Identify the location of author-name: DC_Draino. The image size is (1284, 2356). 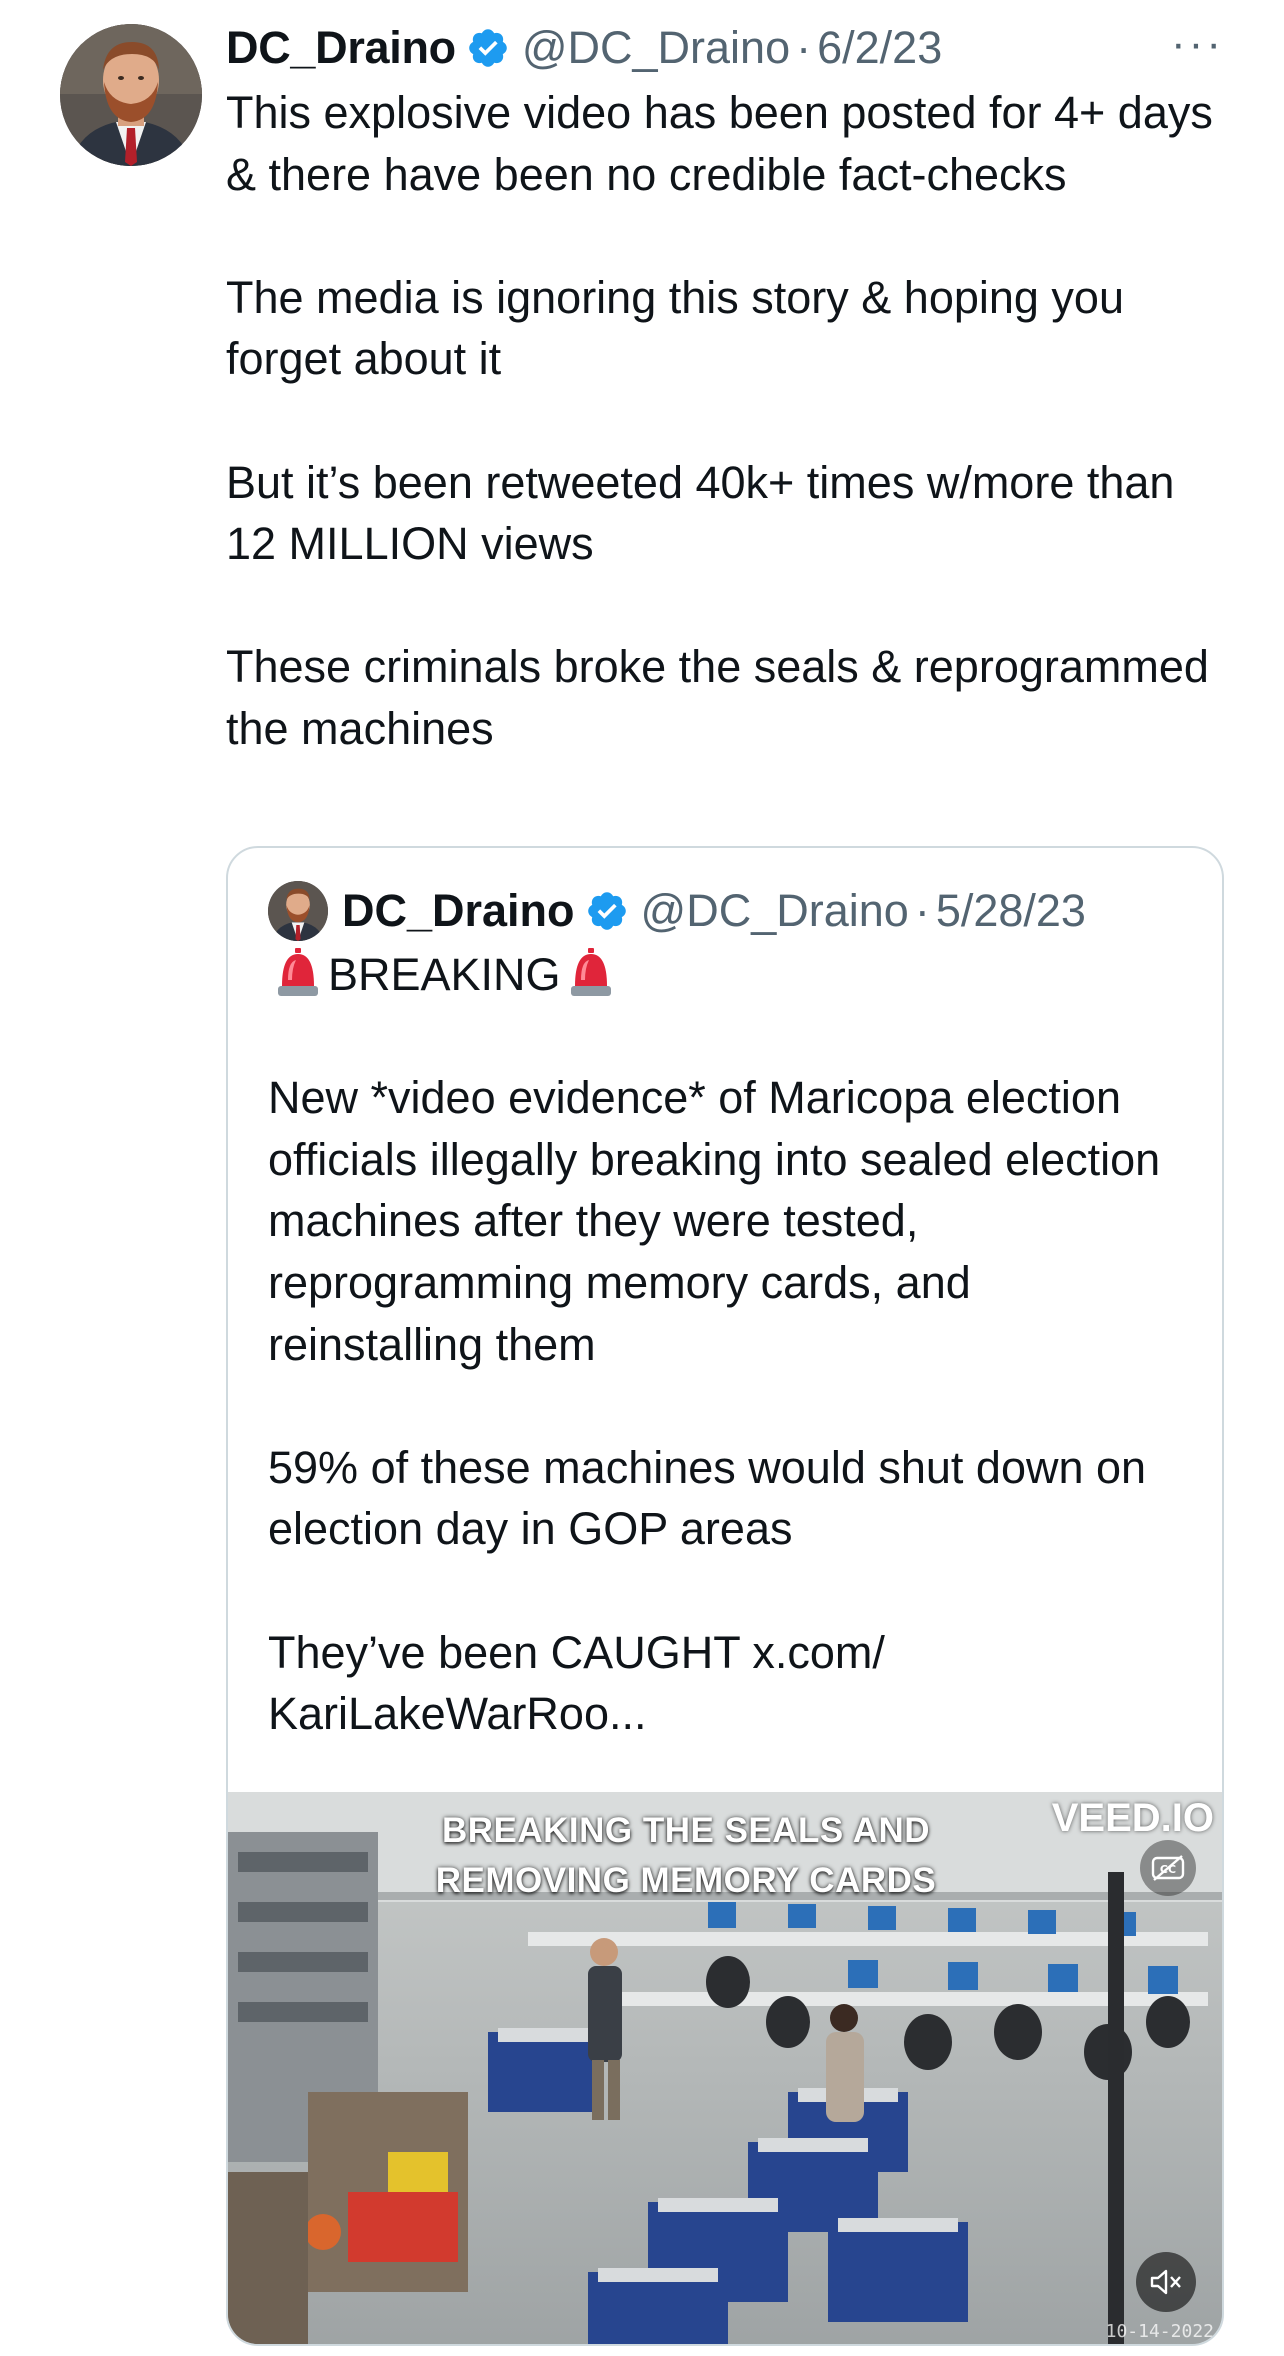
(341, 48).